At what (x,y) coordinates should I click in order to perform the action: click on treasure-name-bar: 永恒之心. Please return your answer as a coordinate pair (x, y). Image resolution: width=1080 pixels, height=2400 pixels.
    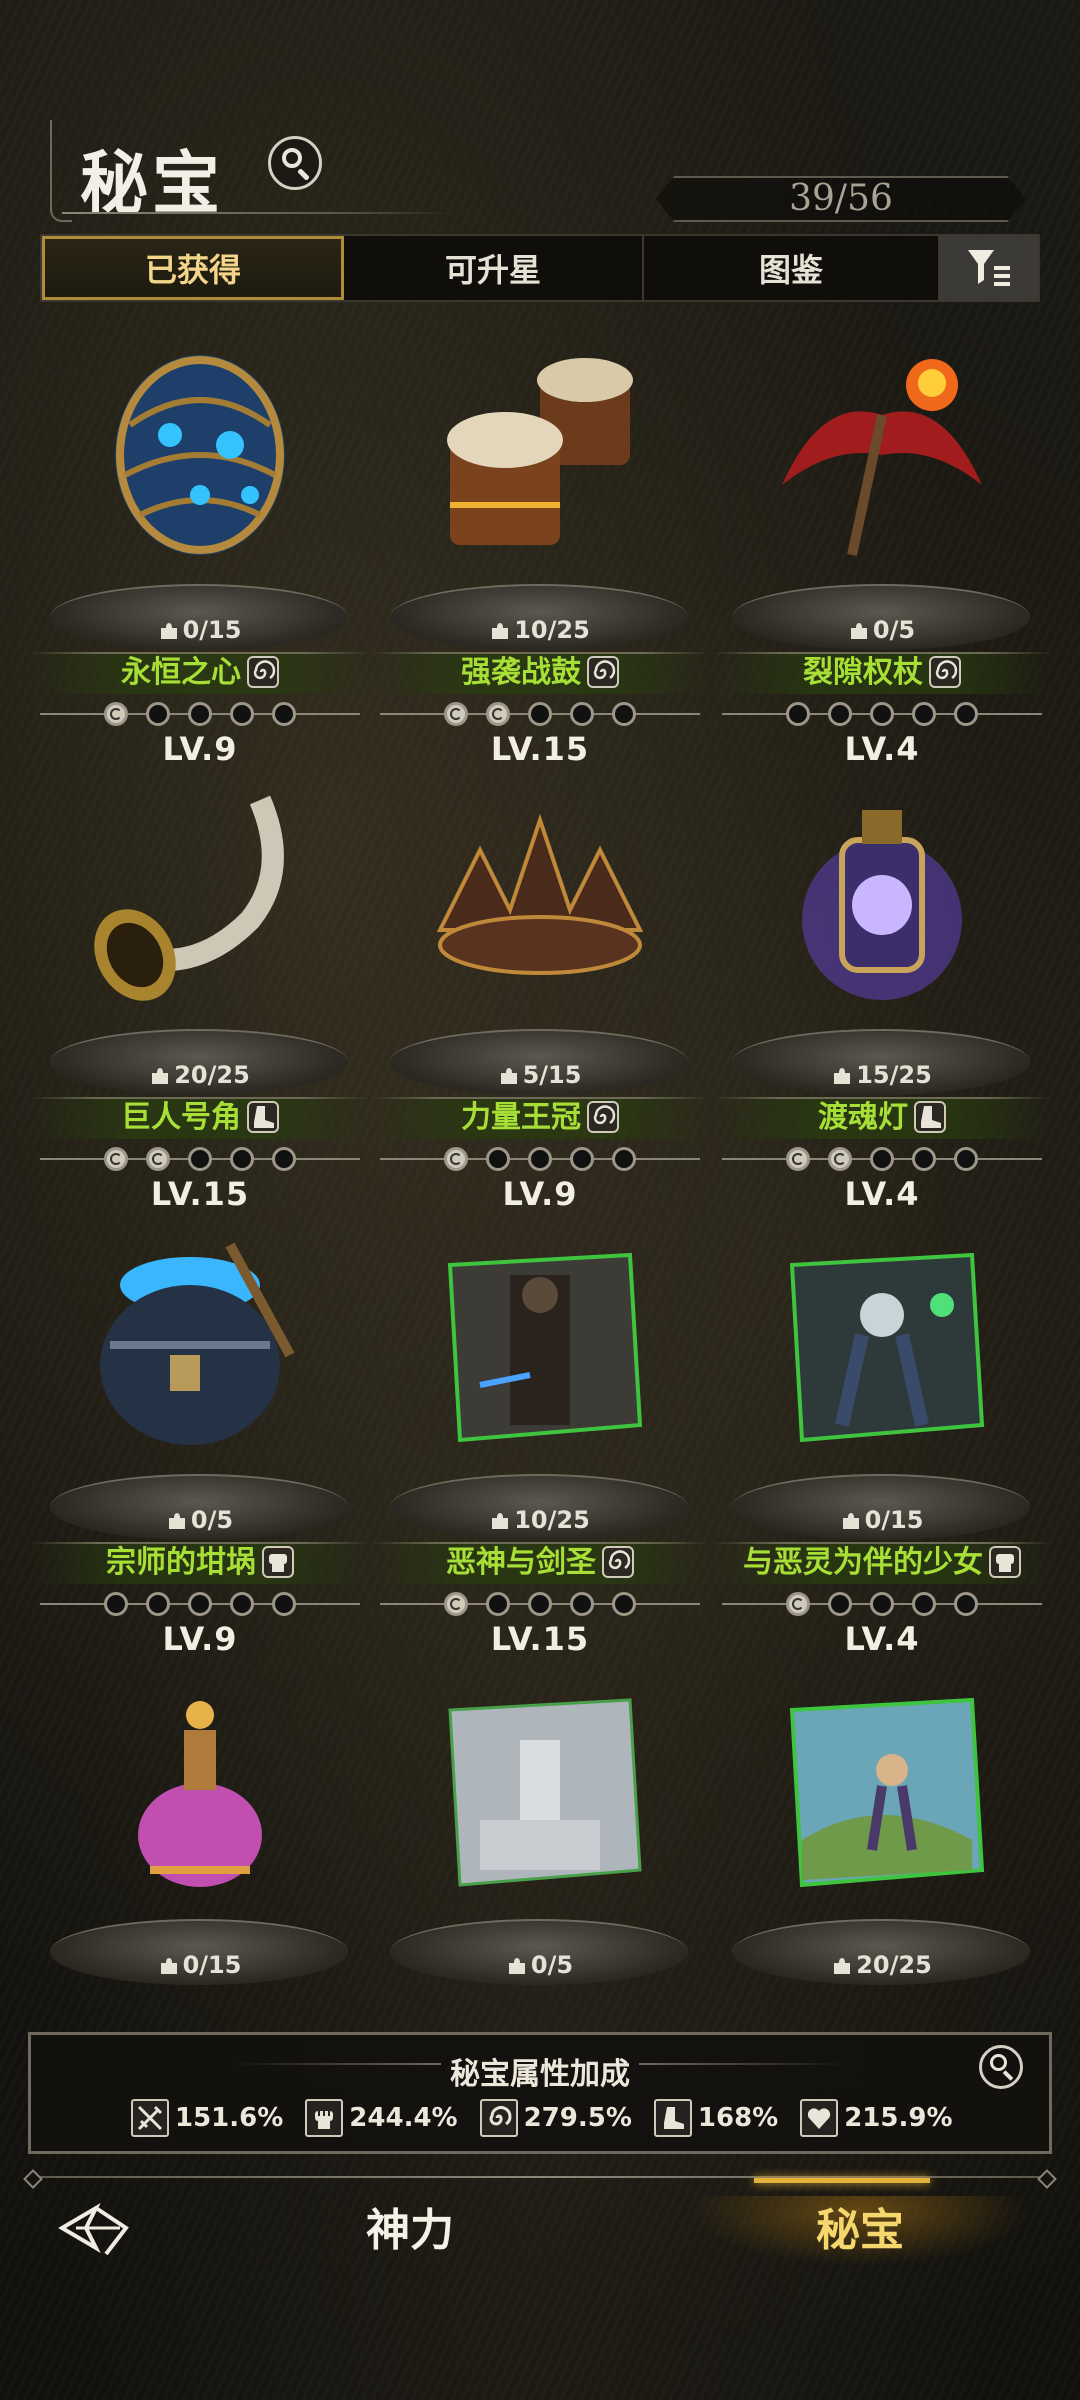
    Looking at the image, I should click on (200, 673).